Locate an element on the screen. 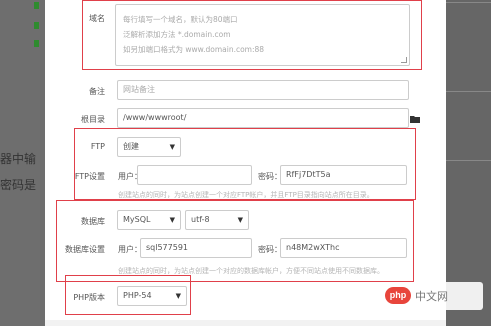  dialog-footer is located at coordinates (245, 323).